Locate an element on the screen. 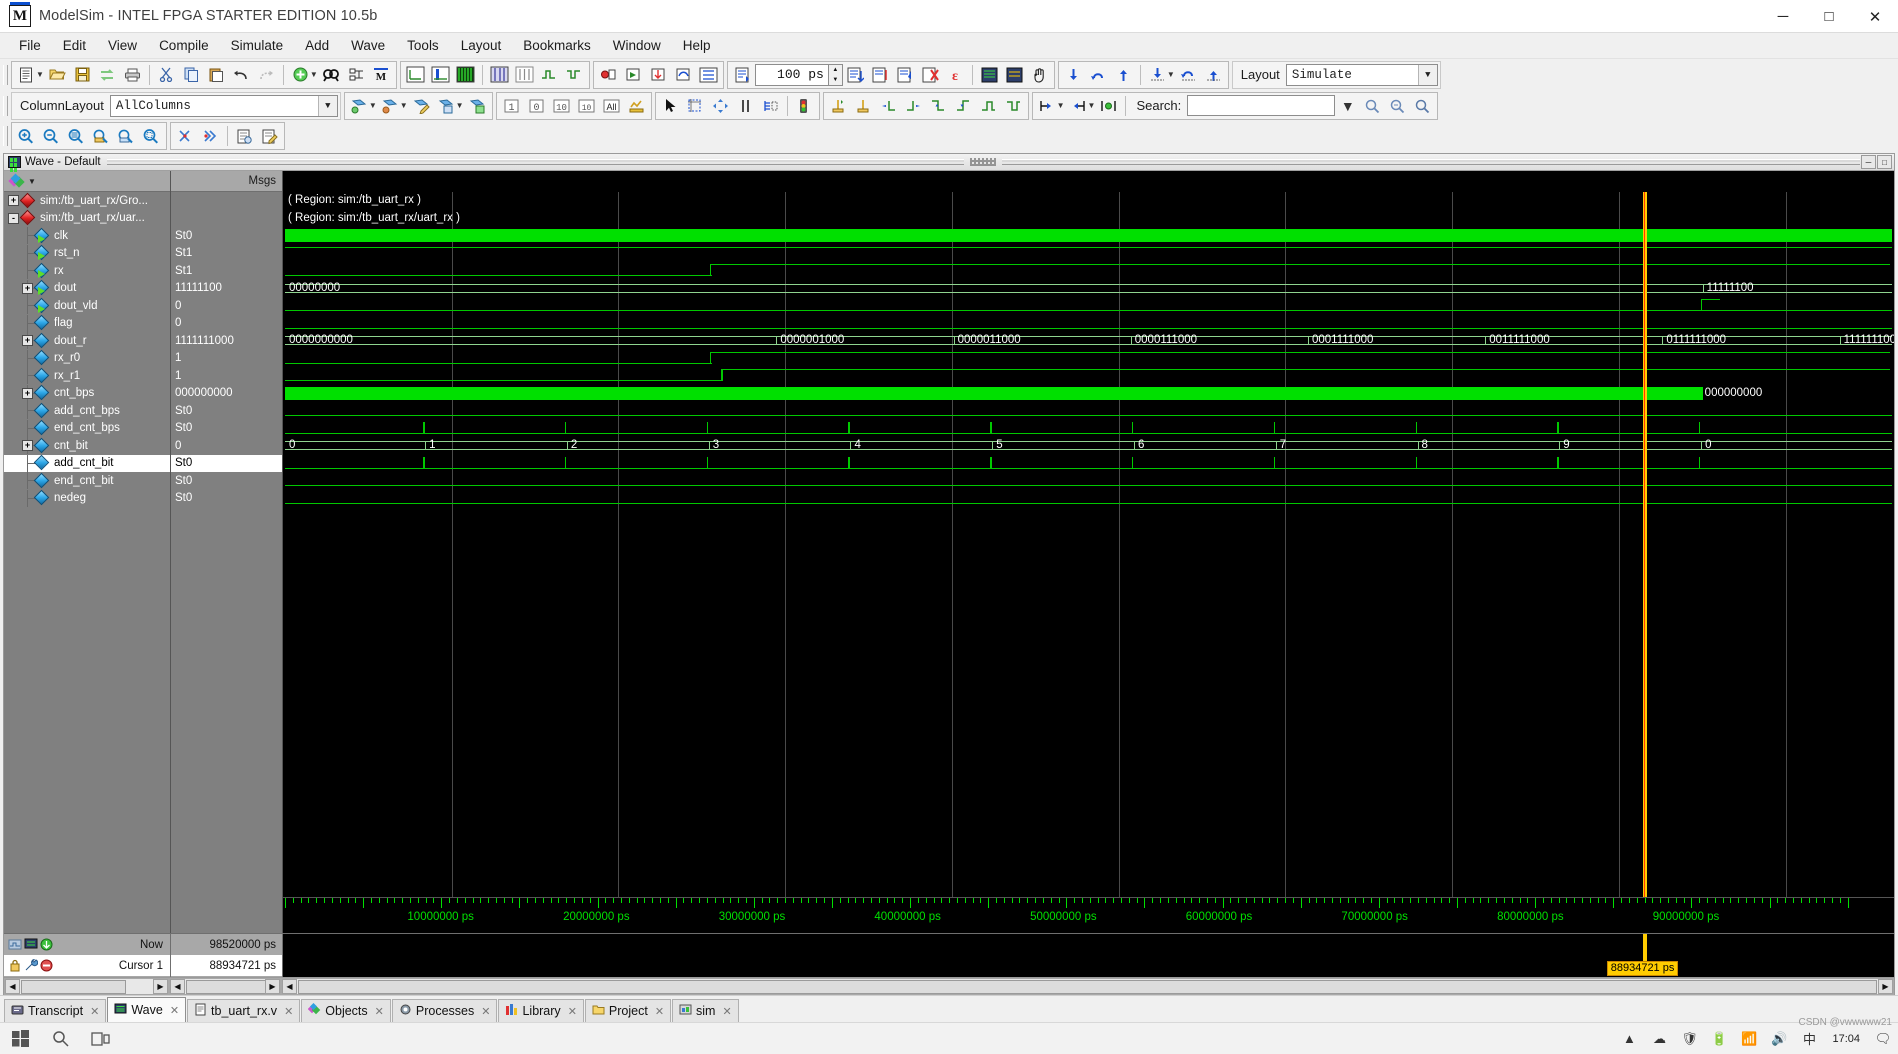 The width and height of the screenshot is (1898, 1054). expand-collapse-icon: - is located at coordinates (13, 218).